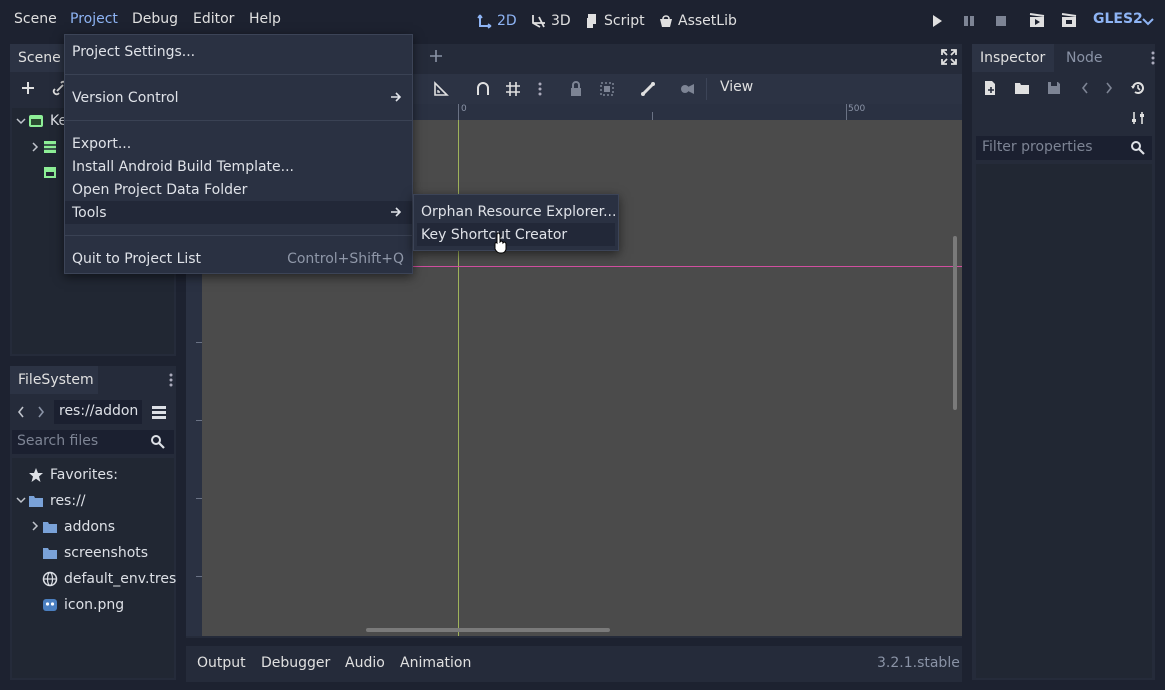  I want to click on history-forward-icon, so click(1109, 88).